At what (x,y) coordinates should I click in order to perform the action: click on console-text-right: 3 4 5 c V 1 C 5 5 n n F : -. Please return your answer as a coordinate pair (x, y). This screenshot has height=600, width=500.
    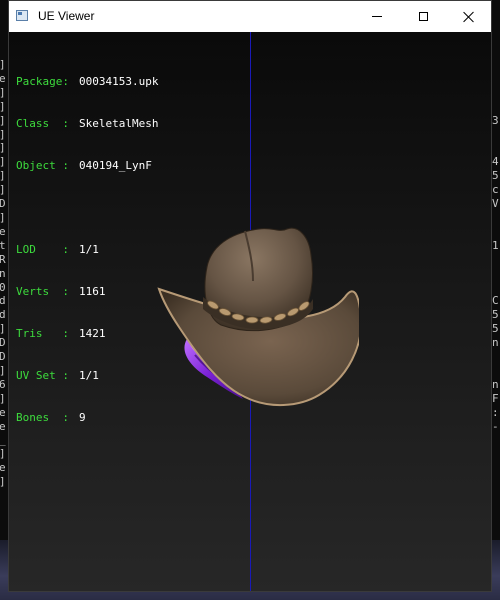
    Looking at the image, I should click on (495, 273).